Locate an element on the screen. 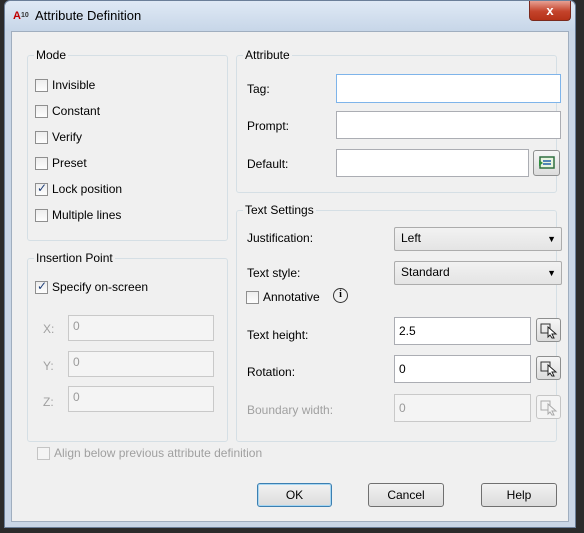 The height and width of the screenshot is (533, 584). lock-position-checkbox-row: Lock position is located at coordinates (78, 189).